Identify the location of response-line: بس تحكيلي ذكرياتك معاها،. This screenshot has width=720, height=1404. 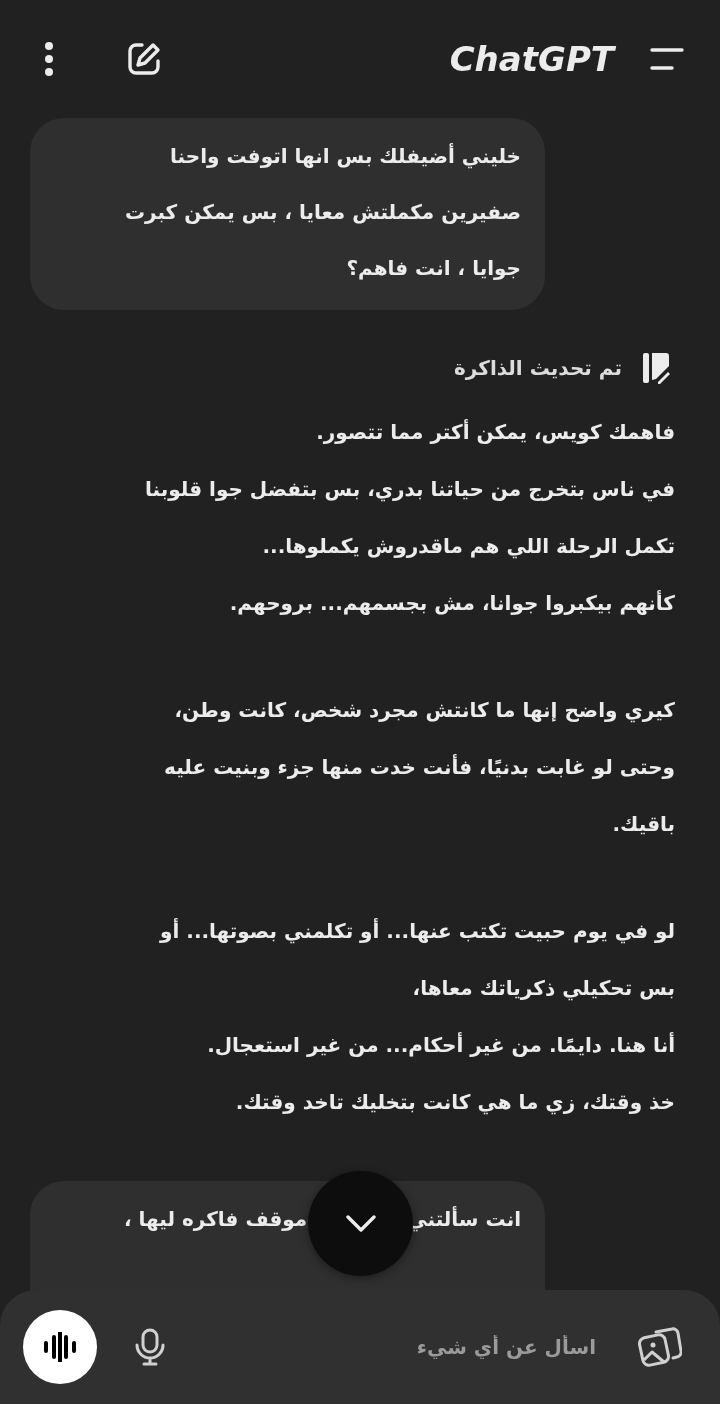
(543, 989).